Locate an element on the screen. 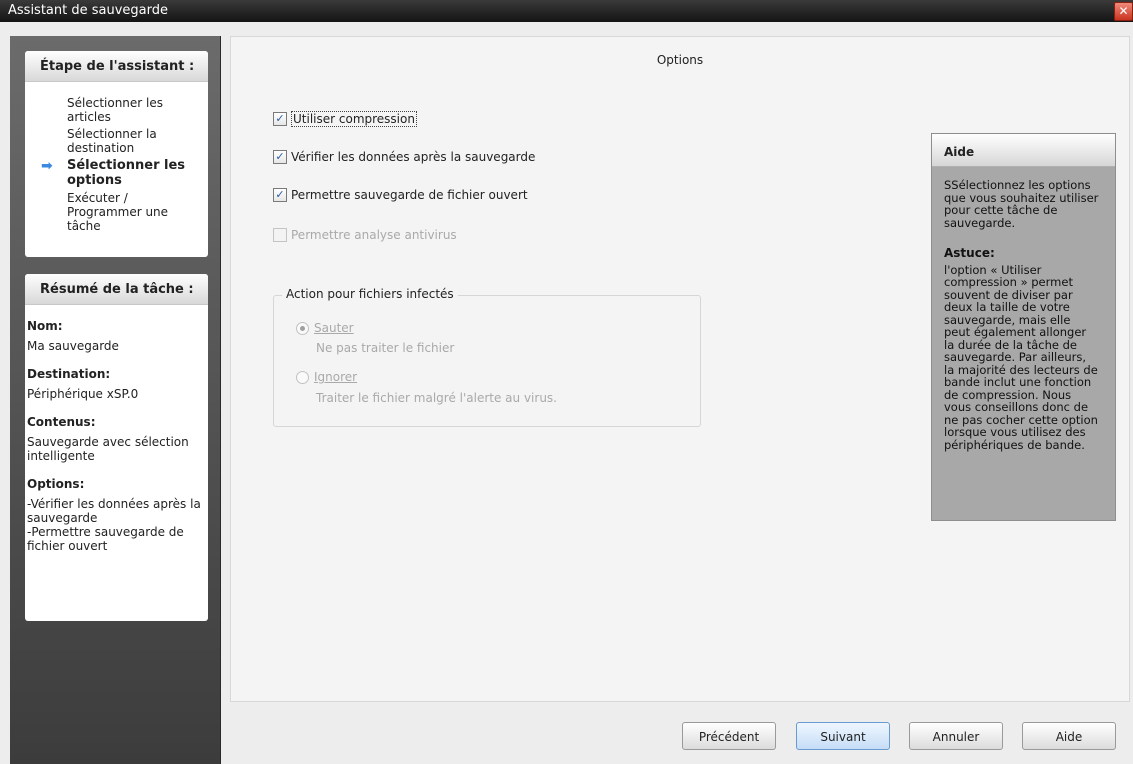 The height and width of the screenshot is (764, 1133). ignore-radio: Ignorer is located at coordinates (326, 377).